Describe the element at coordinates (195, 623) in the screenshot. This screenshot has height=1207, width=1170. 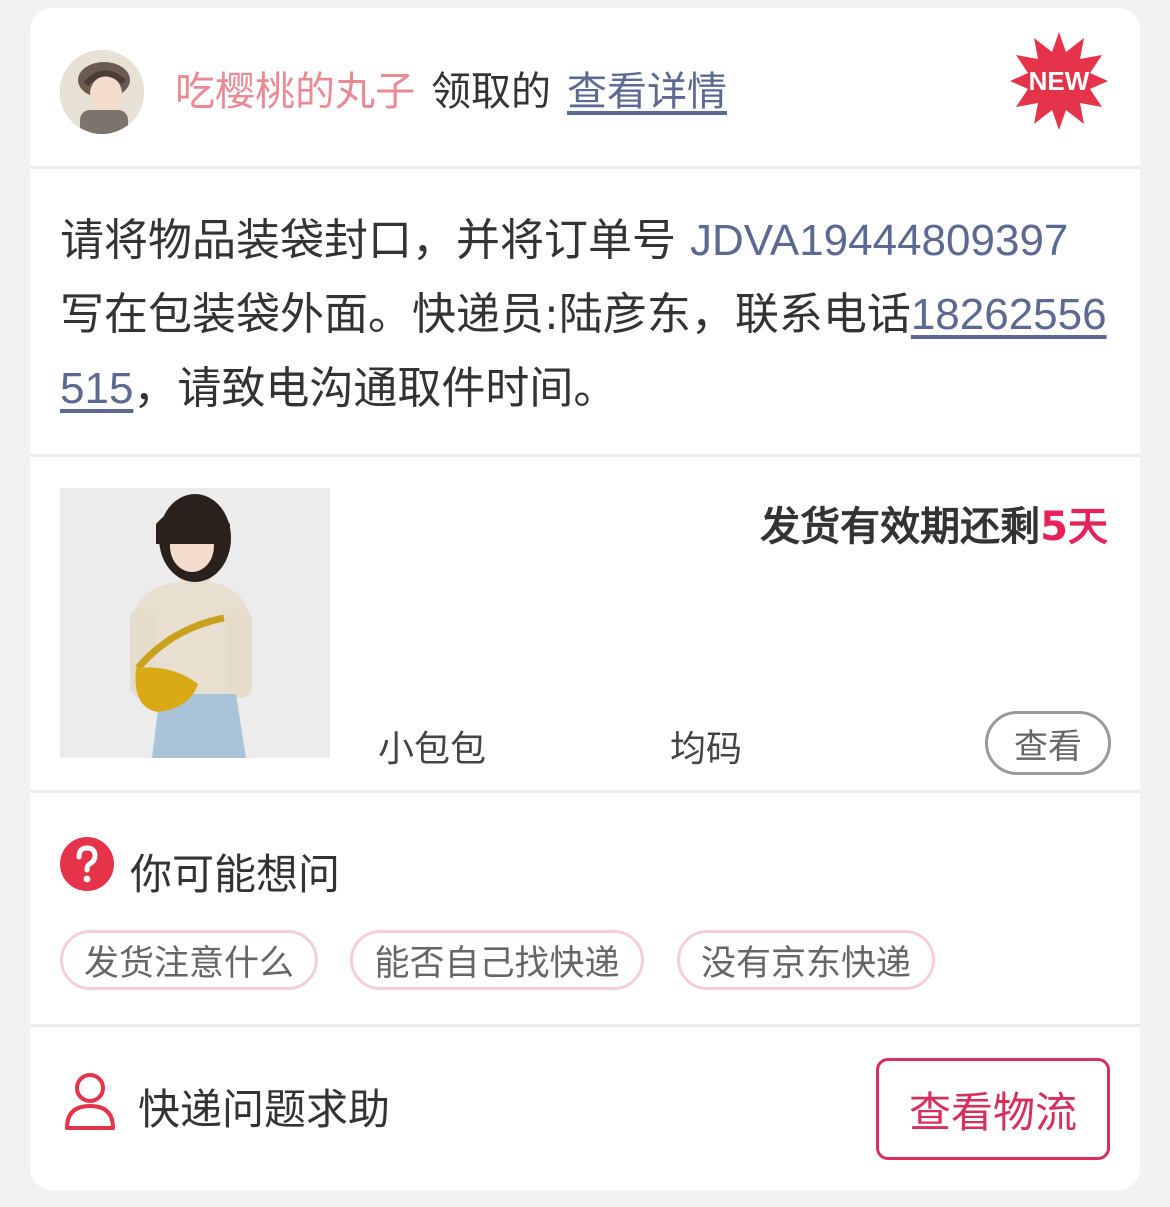
I see `product-image` at that location.